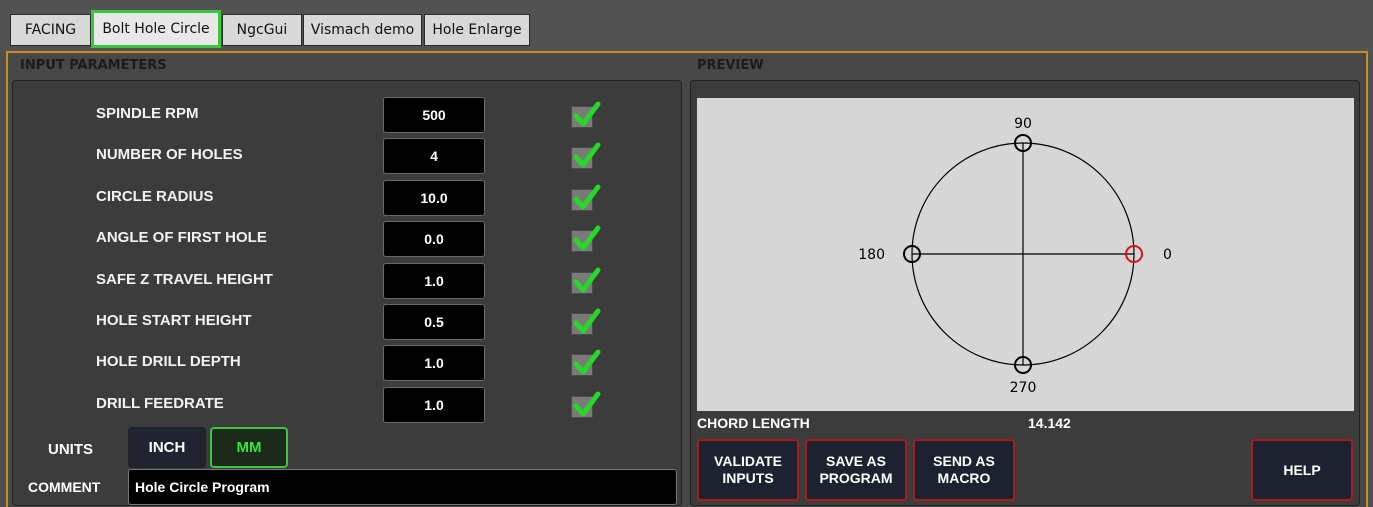 The width and height of the screenshot is (1373, 507). I want to click on param-label: SAFE Z TRAVEL HEIGHT, so click(184, 279).